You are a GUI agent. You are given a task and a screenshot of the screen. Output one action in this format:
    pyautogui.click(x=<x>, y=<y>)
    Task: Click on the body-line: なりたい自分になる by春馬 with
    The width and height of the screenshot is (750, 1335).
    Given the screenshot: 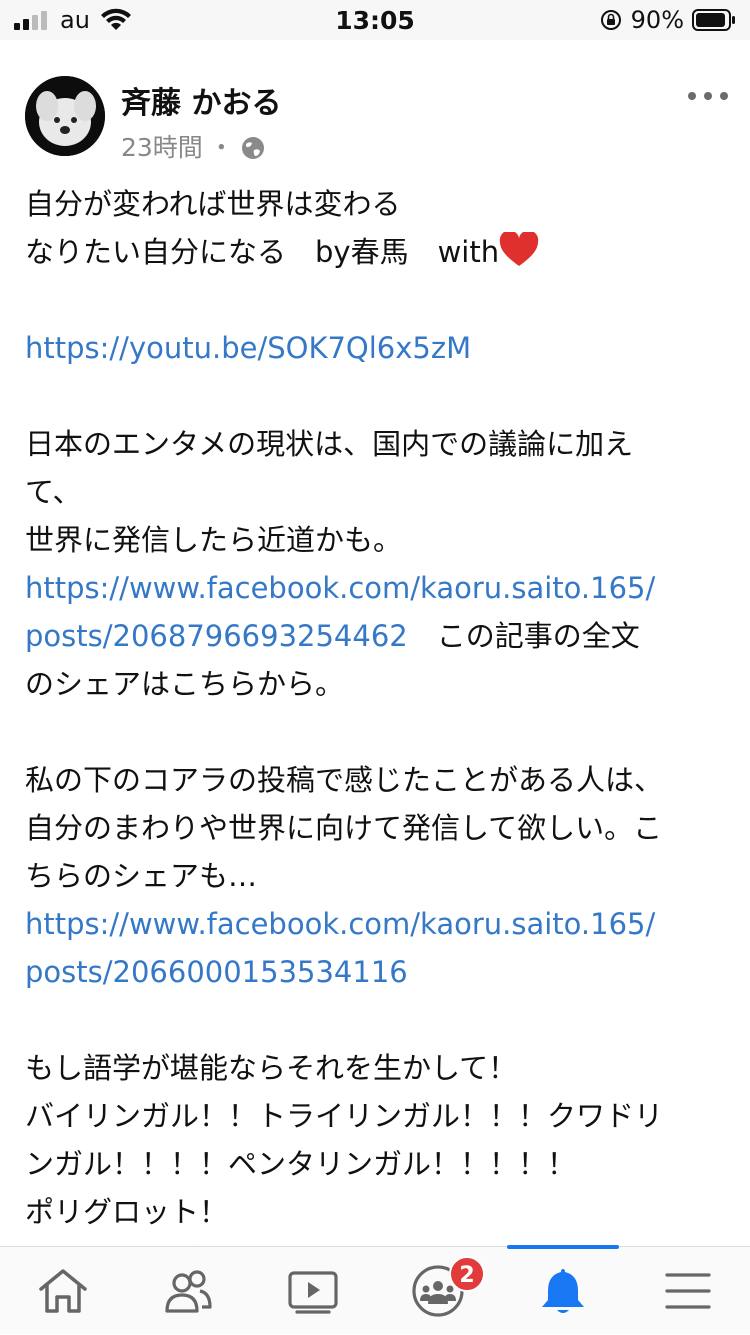 What is the action you would take?
    pyautogui.click(x=377, y=252)
    